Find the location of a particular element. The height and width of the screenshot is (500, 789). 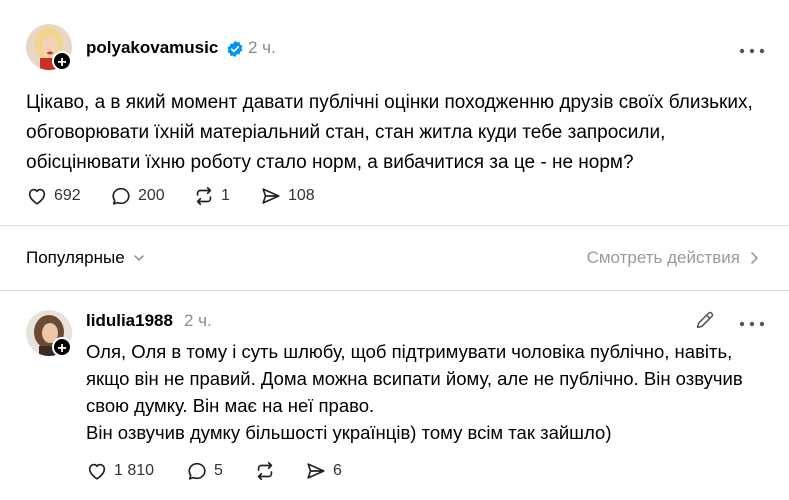

share-button: 108 is located at coordinates (287, 196).